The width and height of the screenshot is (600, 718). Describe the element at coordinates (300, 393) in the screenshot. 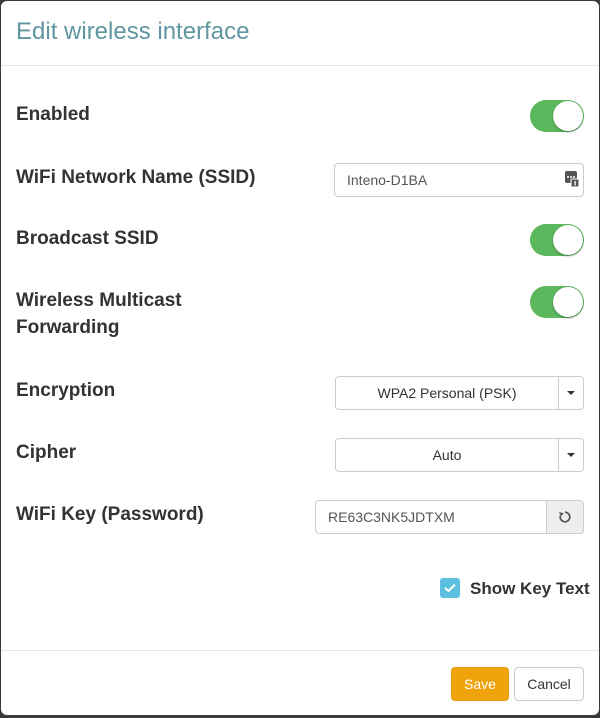

I see `row-encryption: Encryption WPA2 Personal (PSK)` at that location.